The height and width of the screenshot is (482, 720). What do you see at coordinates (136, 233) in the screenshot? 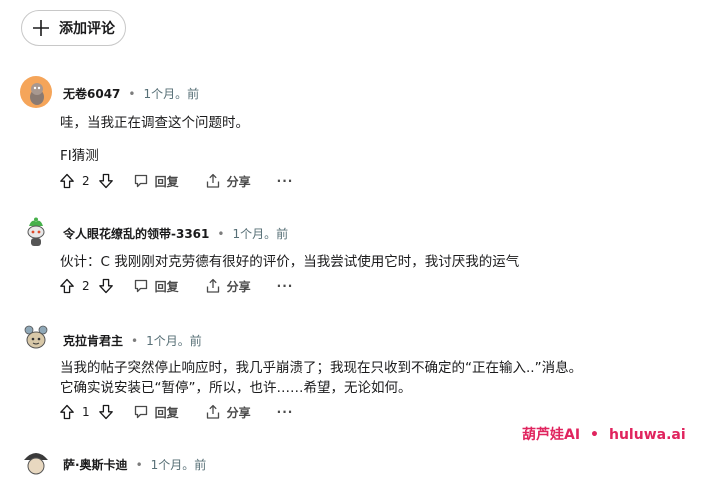
I see `comment-author: 令人眼花缭乱的领带-3361` at bounding box center [136, 233].